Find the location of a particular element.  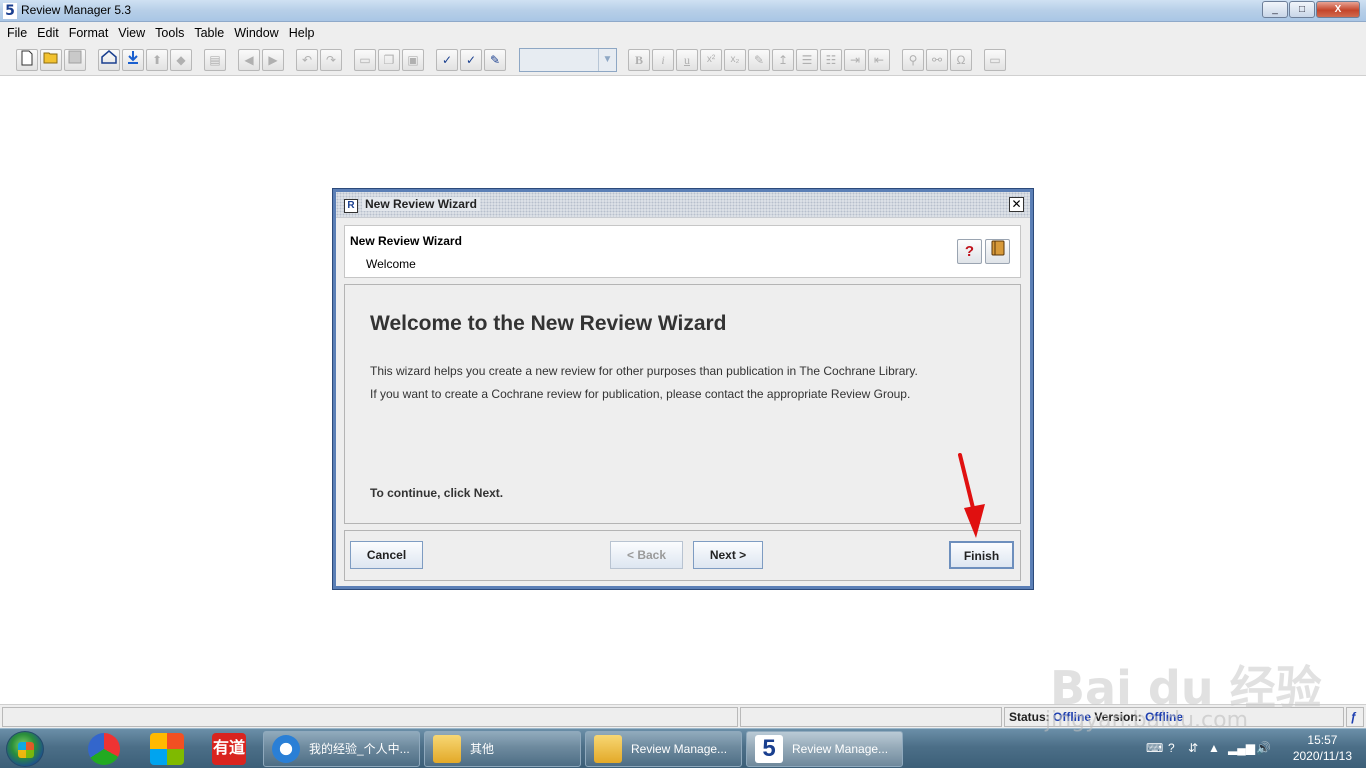

window-title: Review Manager 5.3 is located at coordinates (76, 10).